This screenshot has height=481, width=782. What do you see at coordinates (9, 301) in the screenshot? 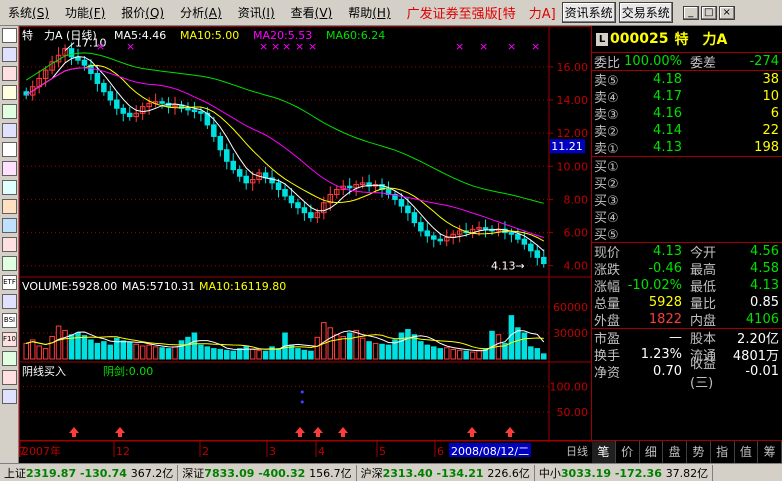
I see `wave-icon` at bounding box center [9, 301].